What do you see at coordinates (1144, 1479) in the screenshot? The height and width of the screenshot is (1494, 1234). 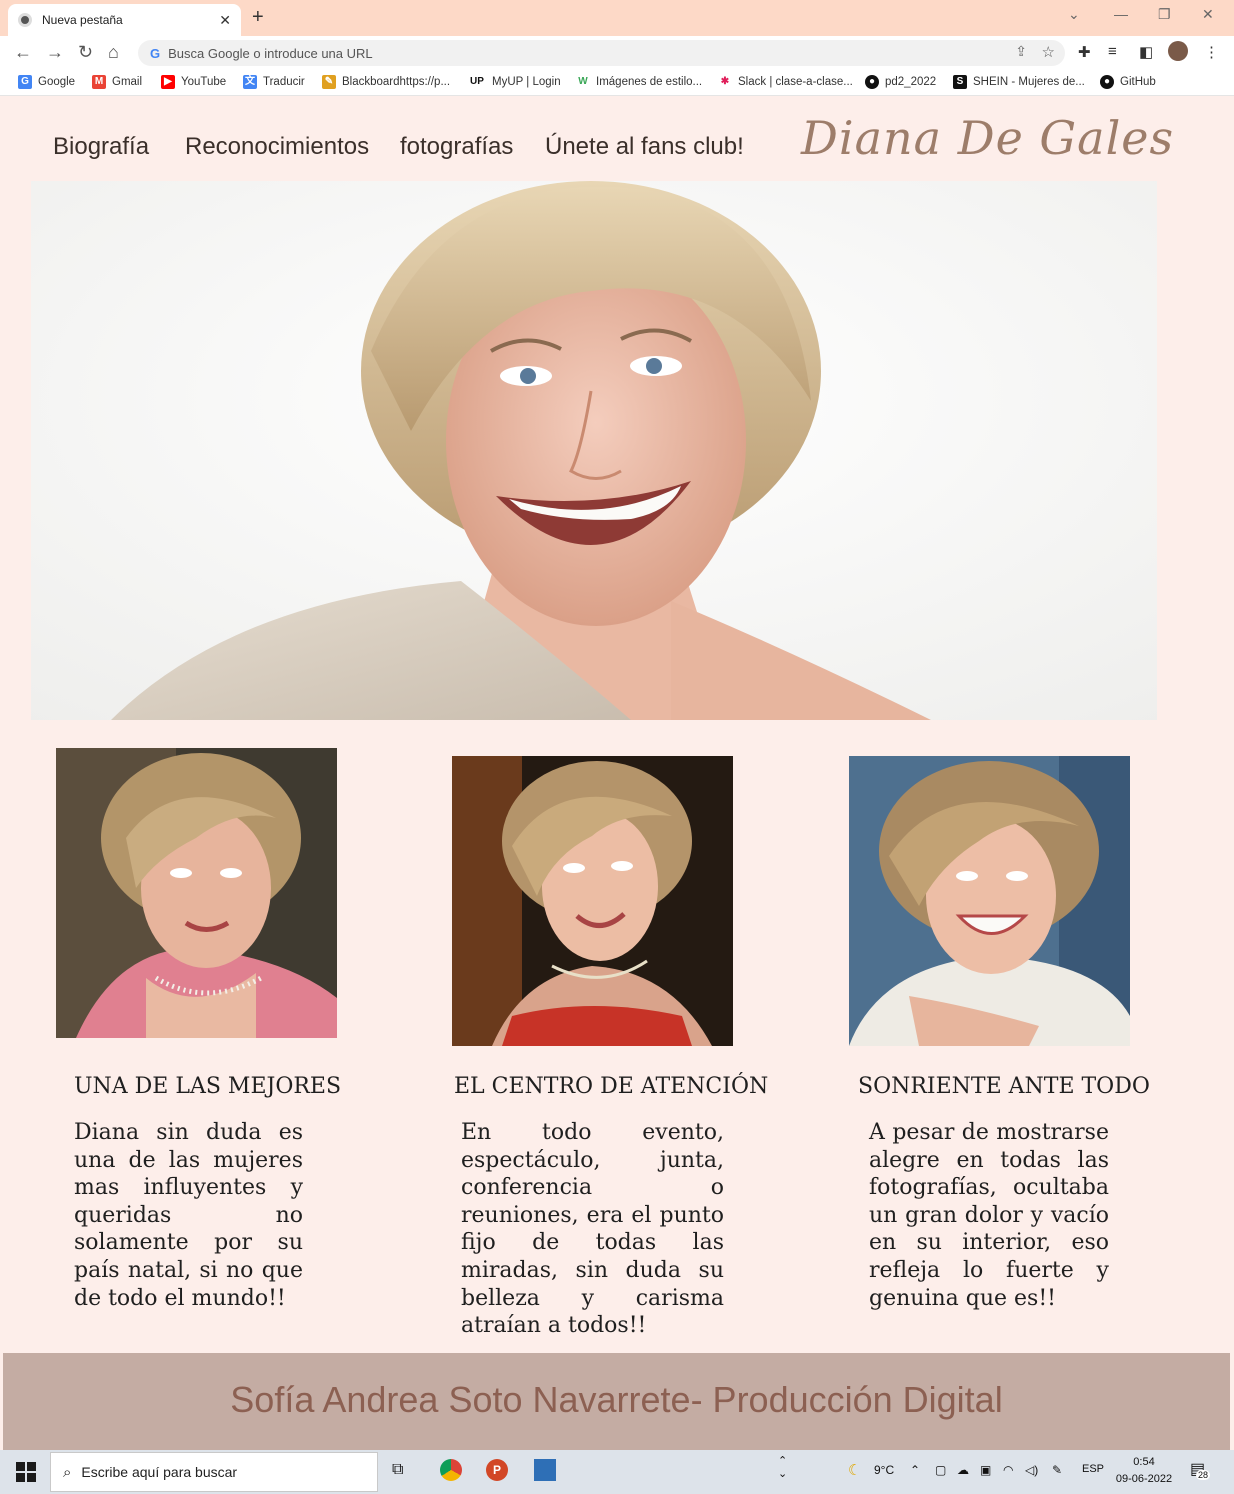 I see `clock-date: 09-06-2022` at bounding box center [1144, 1479].